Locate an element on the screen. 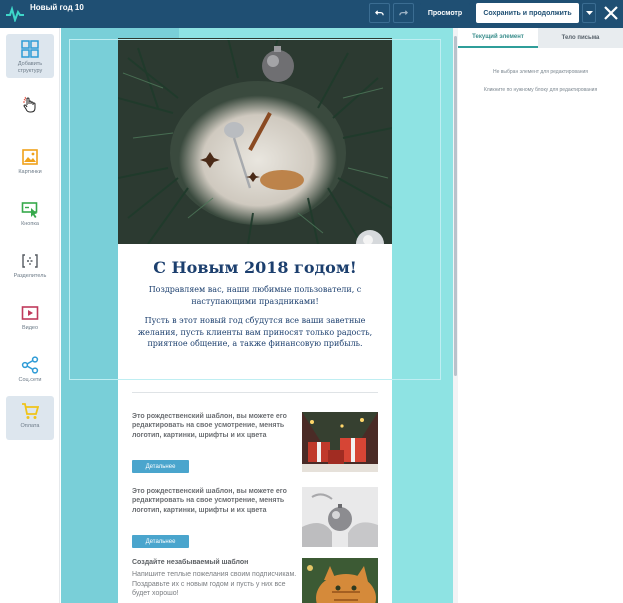  cat-photo is located at coordinates (340, 580).